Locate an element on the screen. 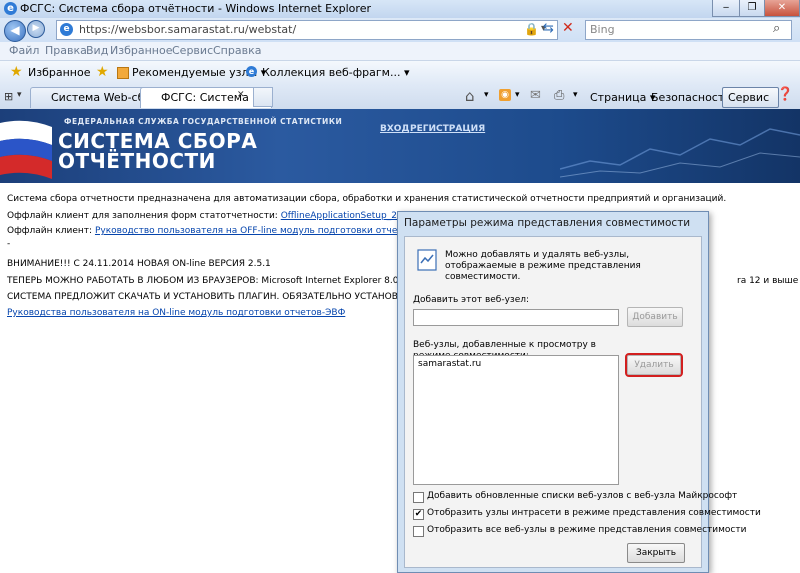 This screenshot has height=573, width=800. suggested-sites-icon is located at coordinates (123, 73).